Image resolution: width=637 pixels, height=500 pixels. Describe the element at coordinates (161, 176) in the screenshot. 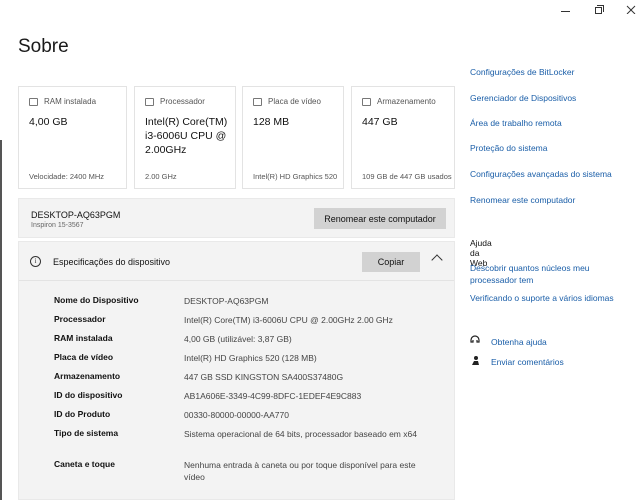

I see `card-sub: 2.00 GHz` at that location.